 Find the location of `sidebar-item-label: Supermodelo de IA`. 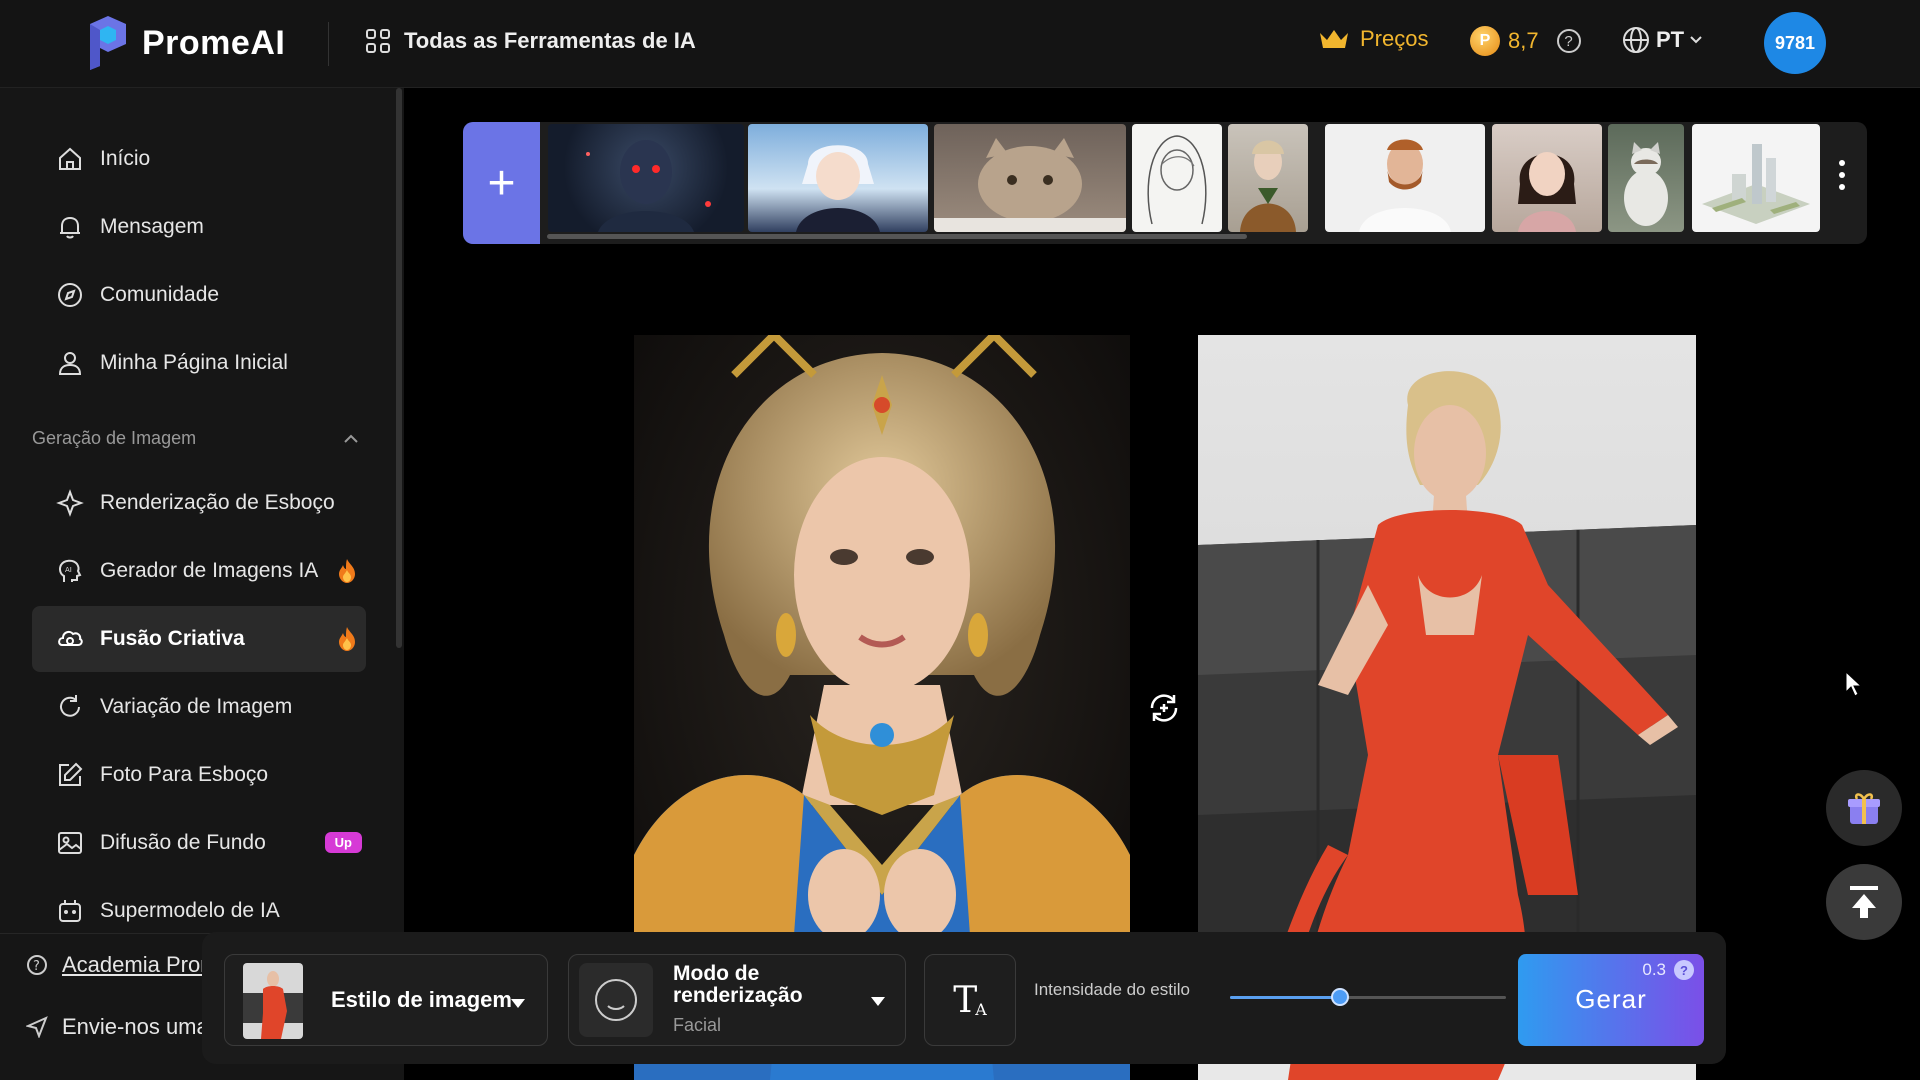

sidebar-item-label: Supermodelo de IA is located at coordinates (190, 910).